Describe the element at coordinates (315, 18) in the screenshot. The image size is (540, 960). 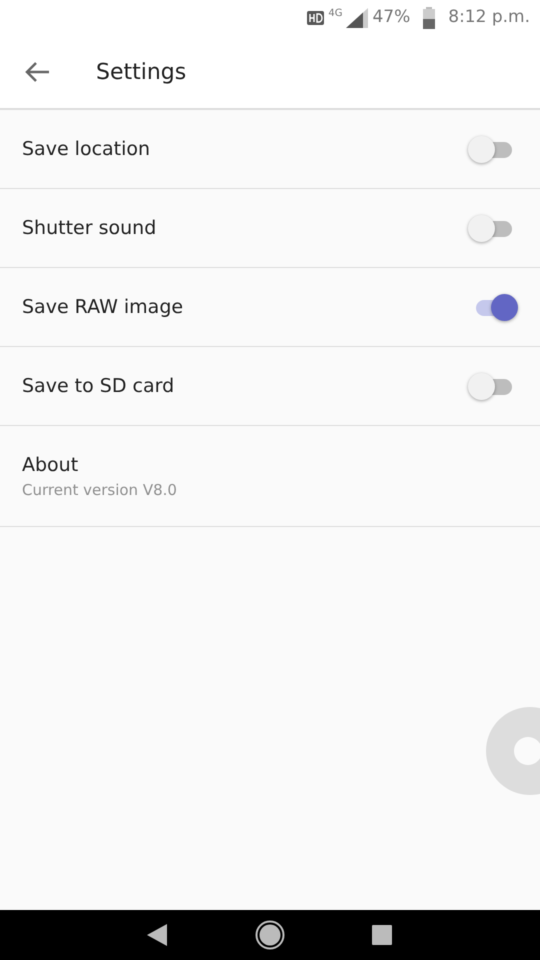
I see `hd-icon` at that location.